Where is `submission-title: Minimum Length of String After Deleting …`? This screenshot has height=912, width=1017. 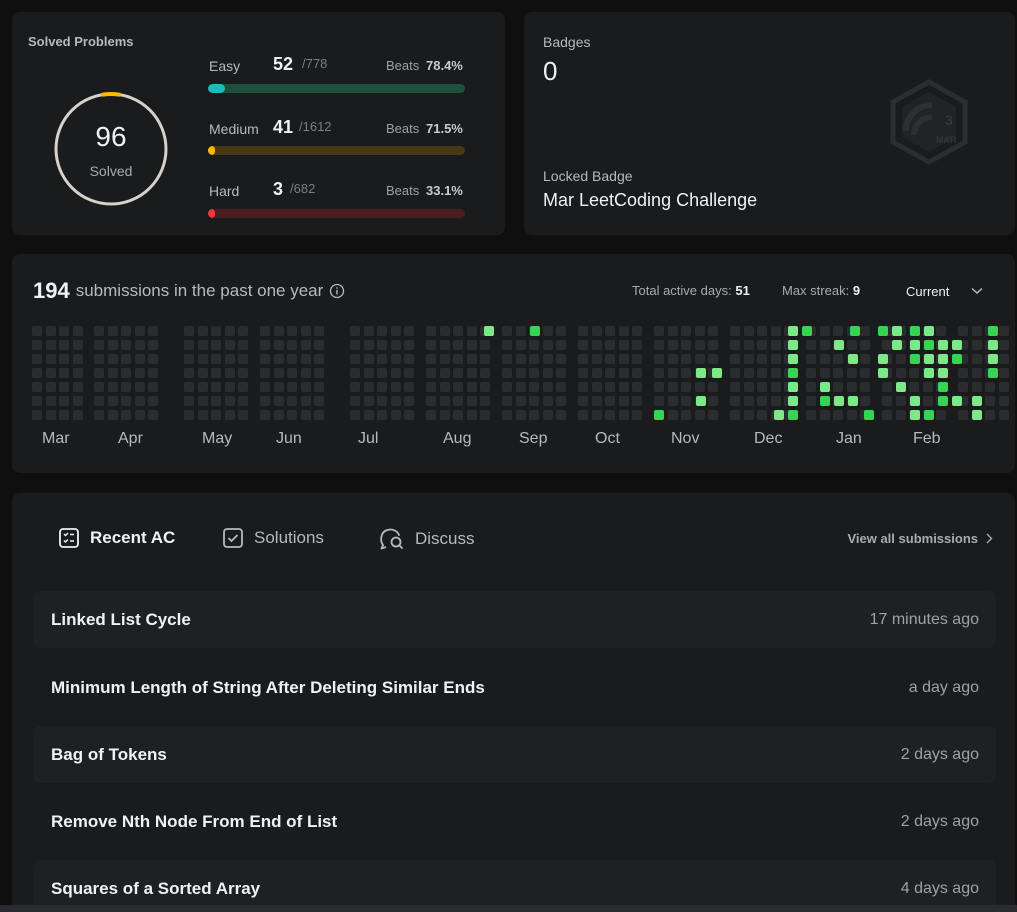
submission-title: Minimum Length of String After Deleting … is located at coordinates (268, 688).